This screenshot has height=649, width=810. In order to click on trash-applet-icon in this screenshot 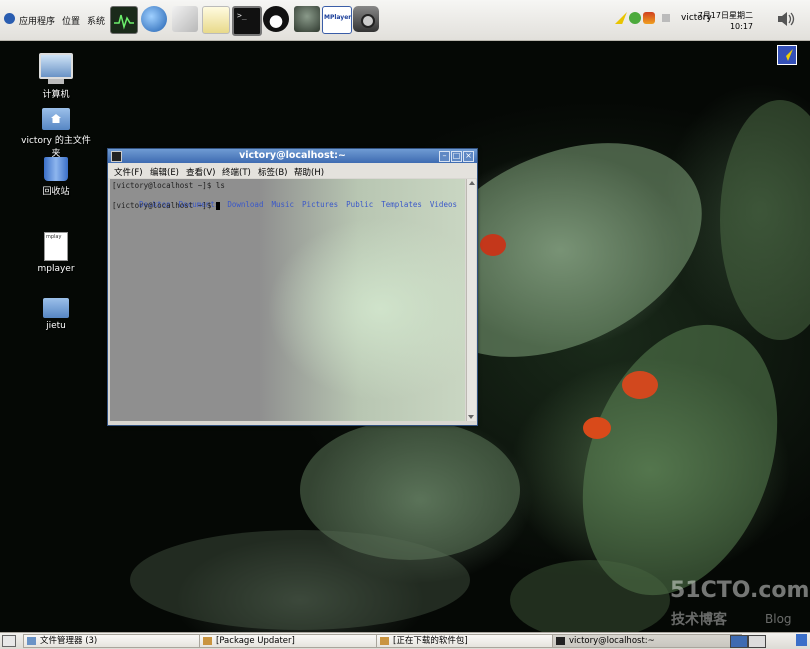, I will do `click(801, 640)`.